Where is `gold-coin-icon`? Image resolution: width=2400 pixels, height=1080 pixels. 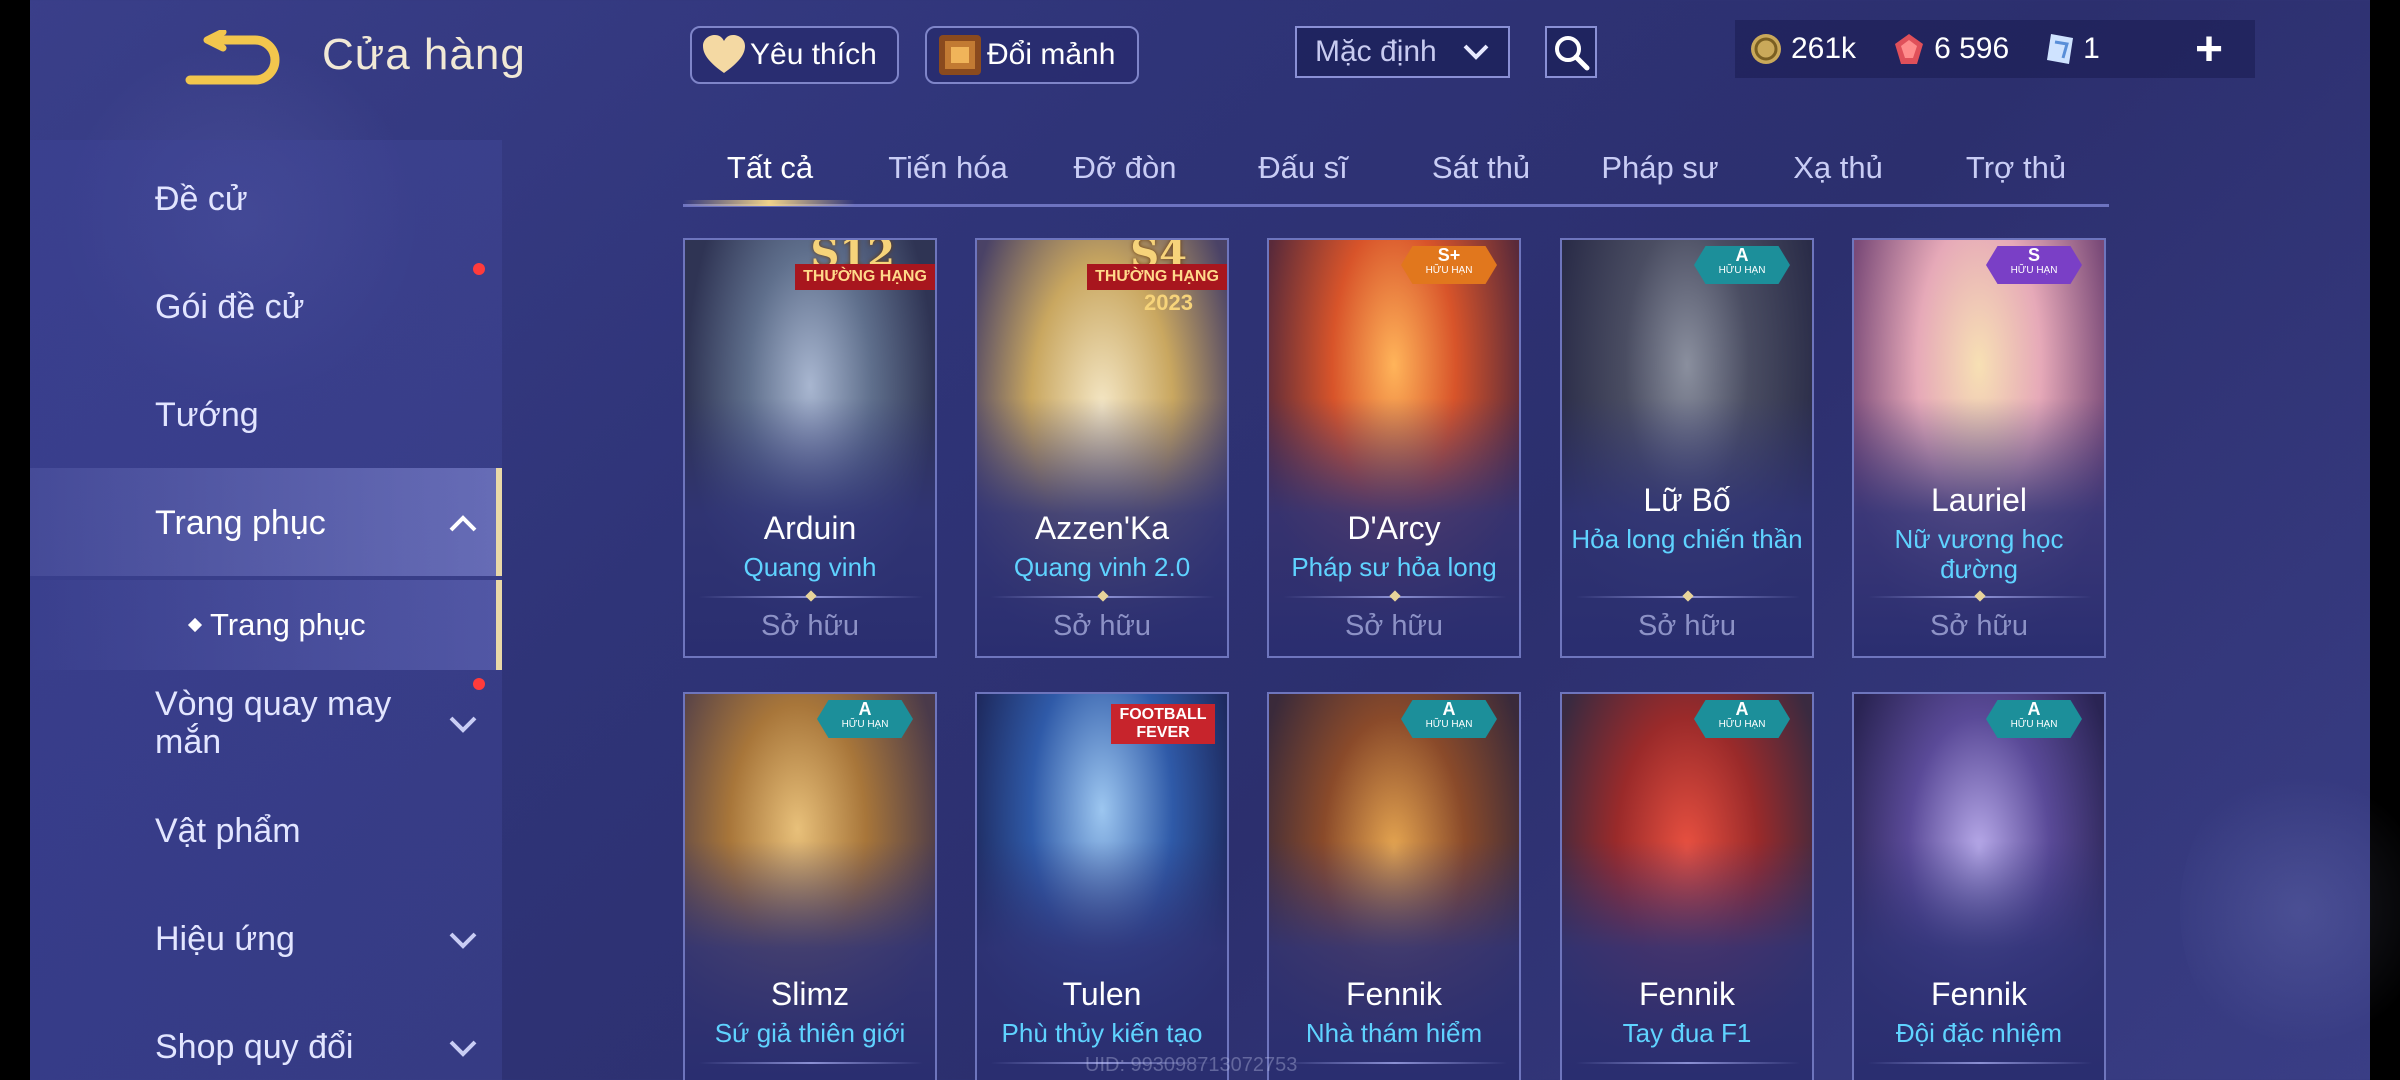 gold-coin-icon is located at coordinates (1766, 49).